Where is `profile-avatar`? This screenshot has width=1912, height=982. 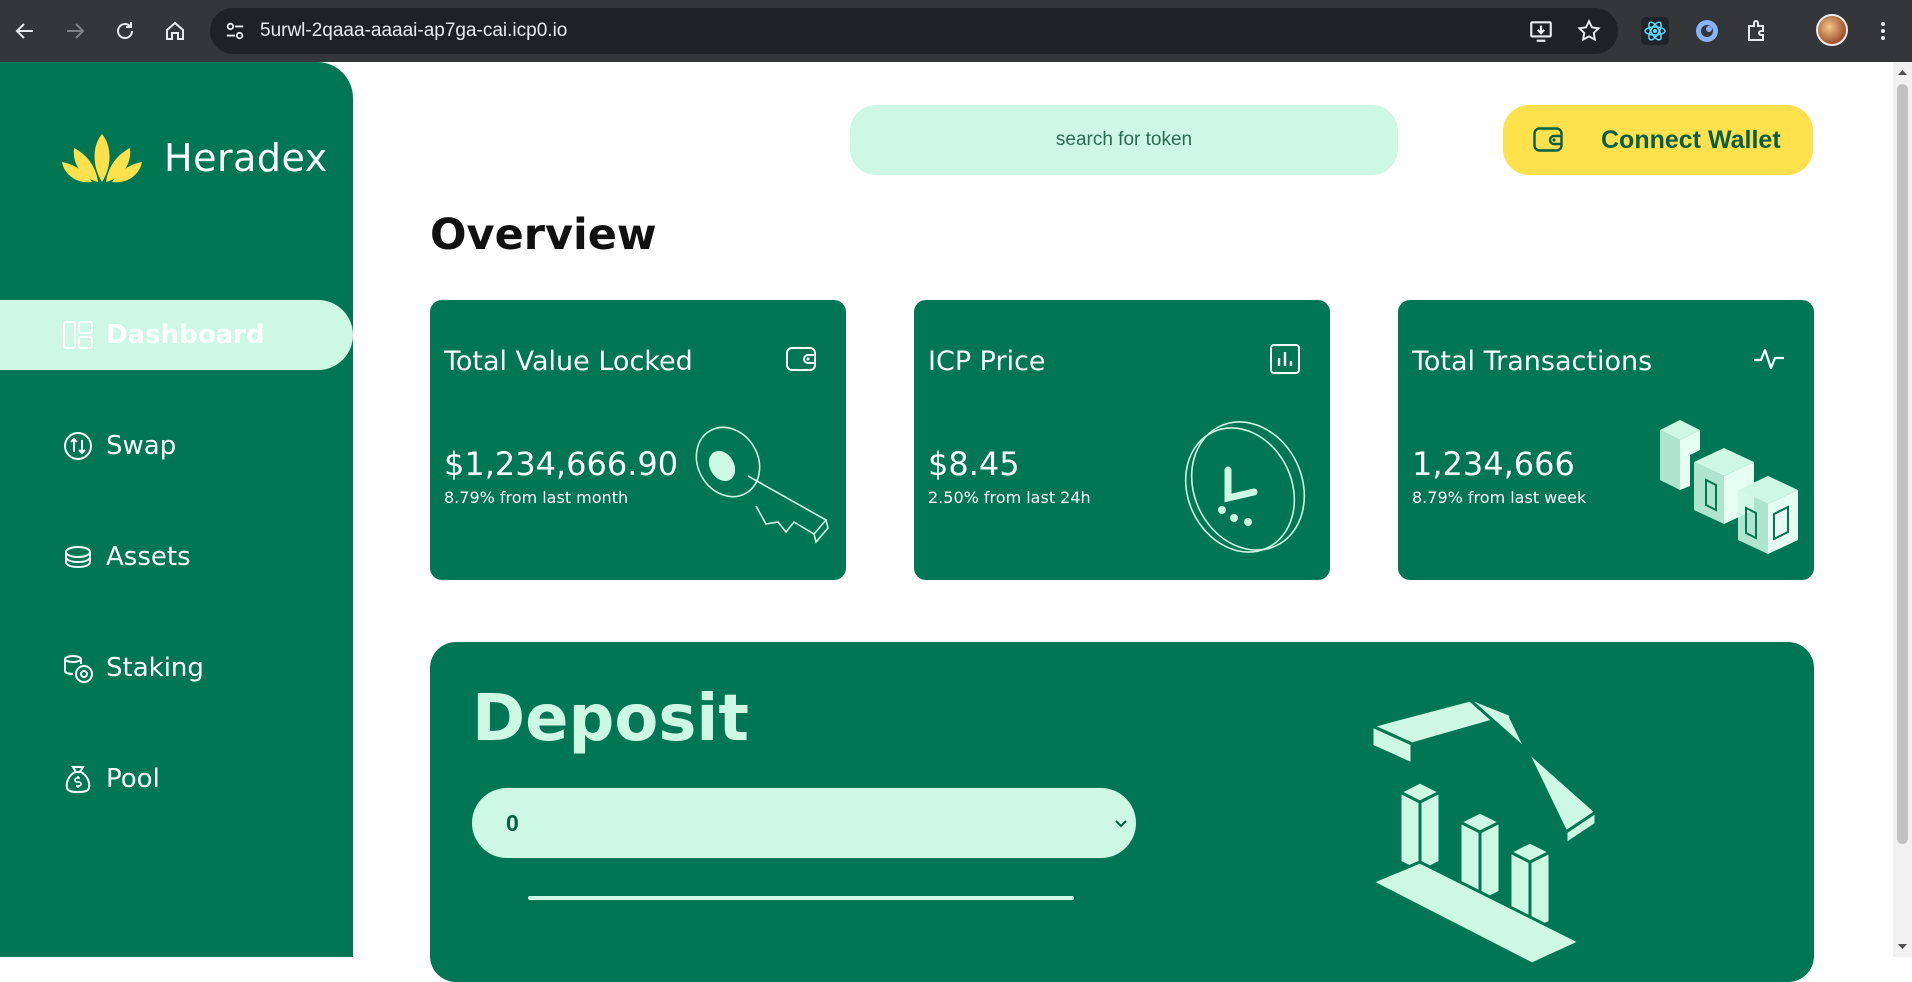 profile-avatar is located at coordinates (1832, 30).